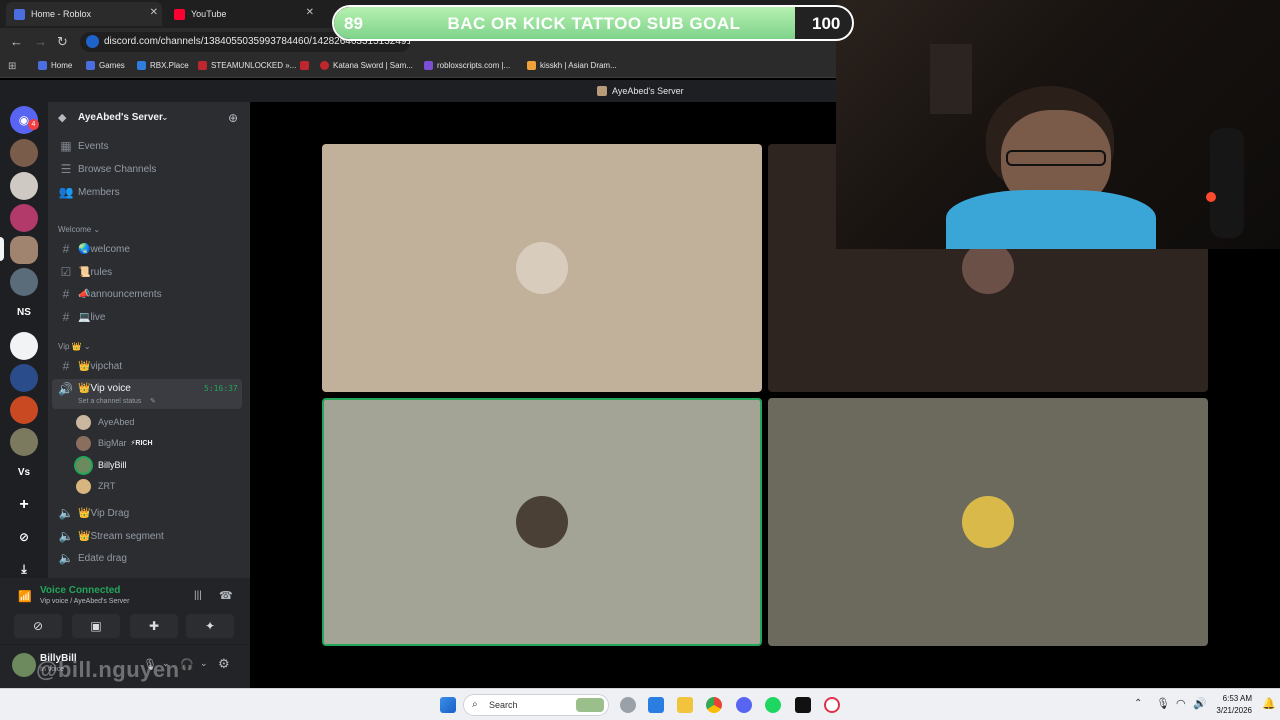 Image resolution: width=1280 pixels, height=720 pixels. I want to click on windows-taskbar: ⌕ Search ⌃ 🎙 ◠ 🔊 6:53 AM 3/21/2026 🔔, so click(640, 704).